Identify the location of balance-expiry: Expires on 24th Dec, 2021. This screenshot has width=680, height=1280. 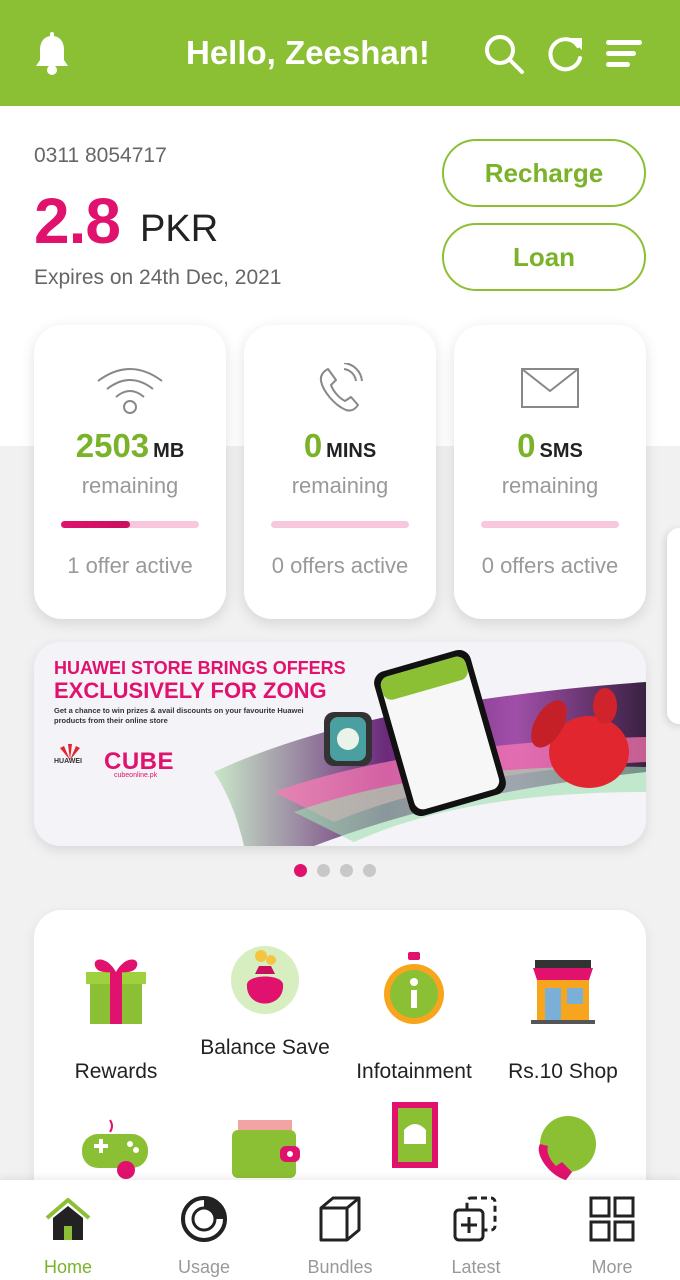
(158, 277).